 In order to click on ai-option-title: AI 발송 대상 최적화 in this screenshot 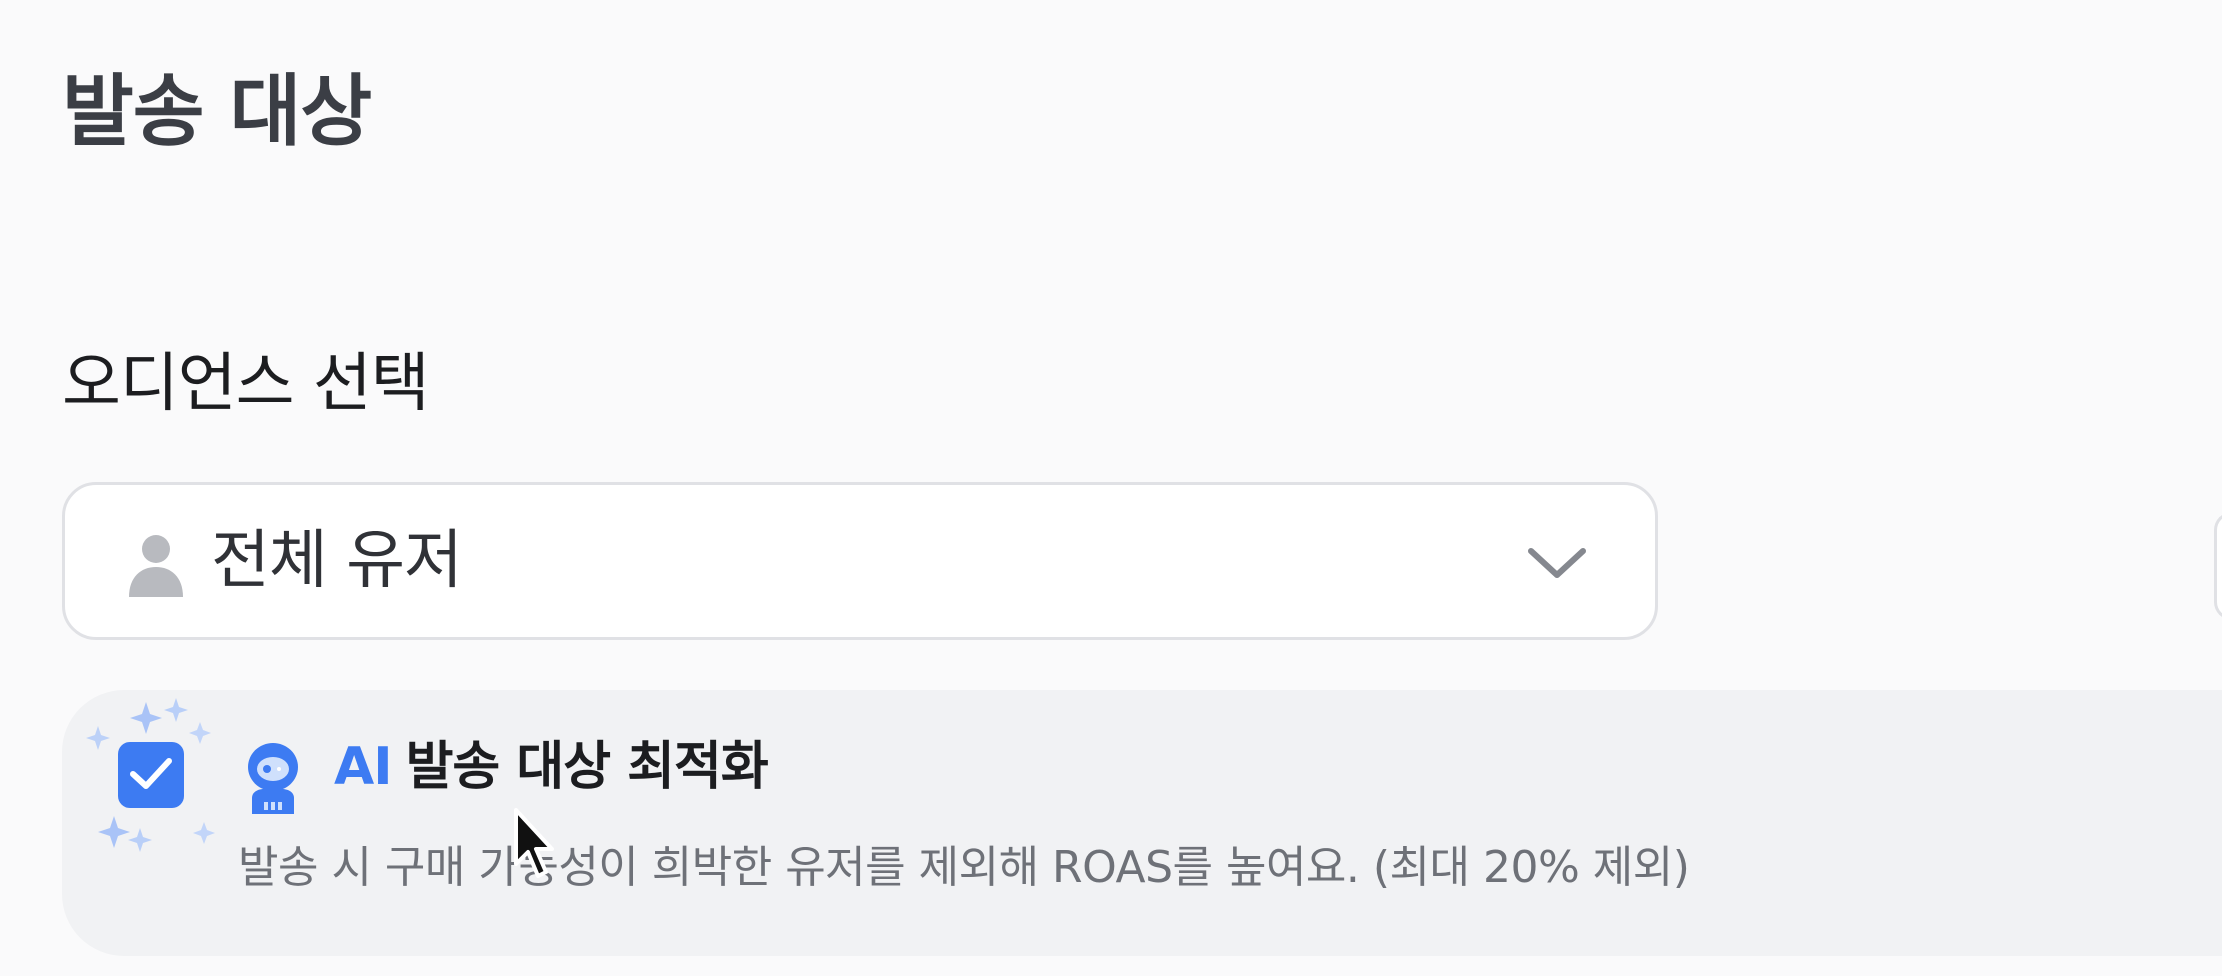, I will do `click(551, 767)`.